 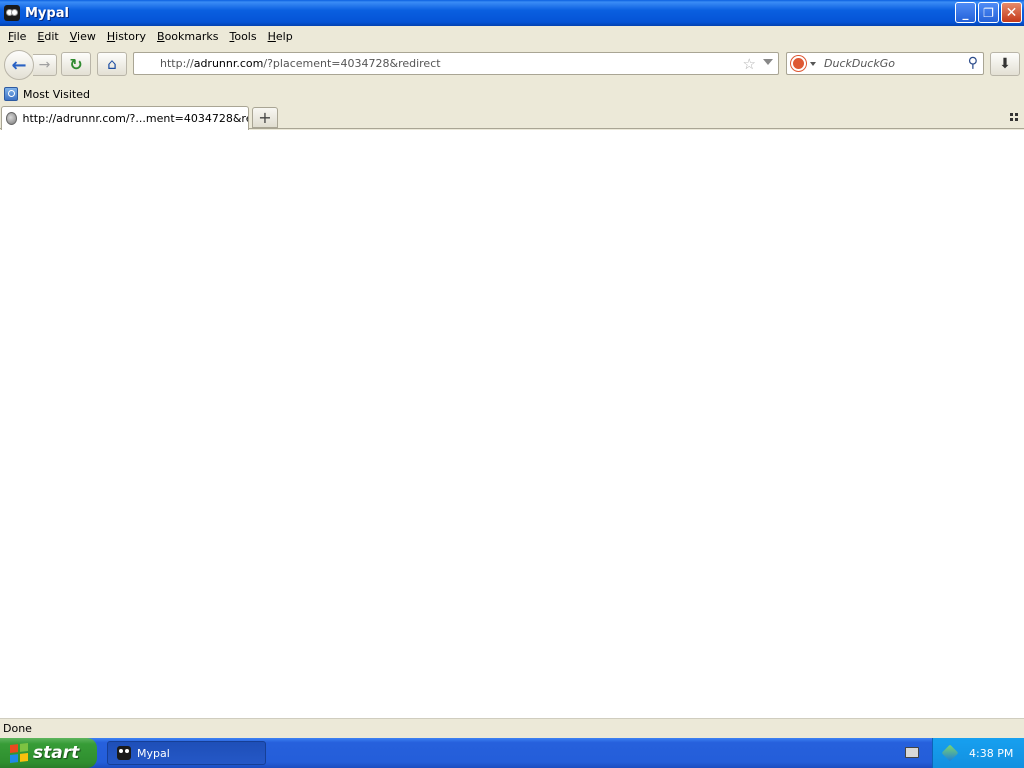 I want to click on restore-icon: ❐, so click(x=988, y=12).